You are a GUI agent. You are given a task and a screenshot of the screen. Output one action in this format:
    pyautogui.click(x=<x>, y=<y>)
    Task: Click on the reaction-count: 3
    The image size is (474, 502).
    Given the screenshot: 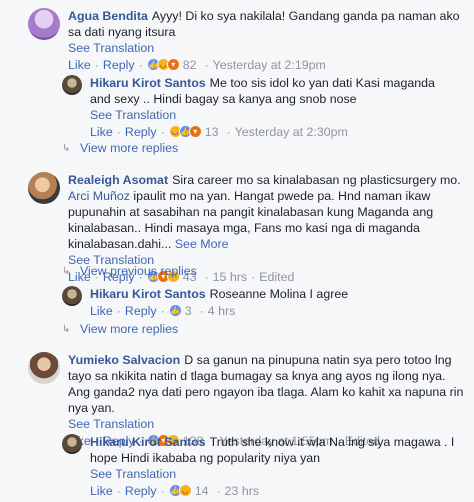 What is the action you would take?
    pyautogui.click(x=188, y=311)
    